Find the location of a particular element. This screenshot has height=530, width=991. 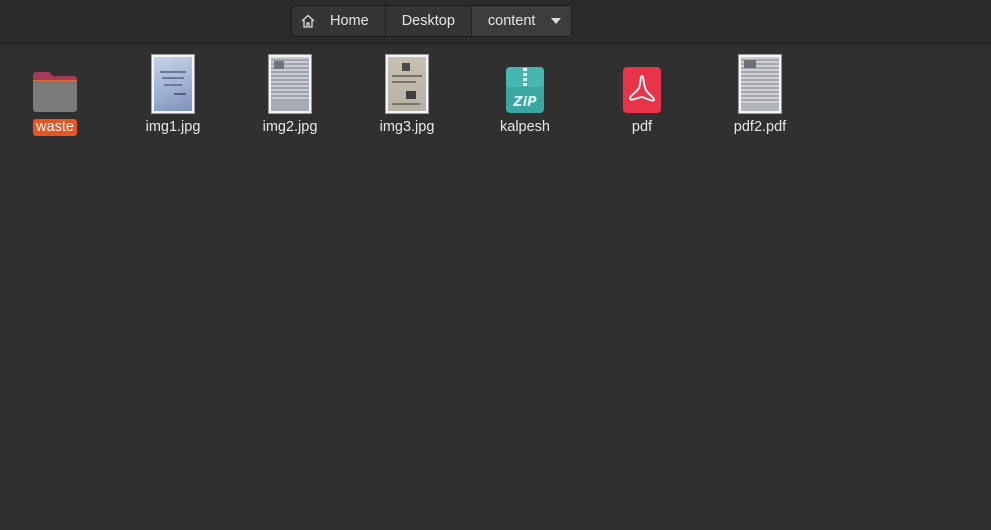

zip-archive-icon: ZiP is located at coordinates (525, 90).